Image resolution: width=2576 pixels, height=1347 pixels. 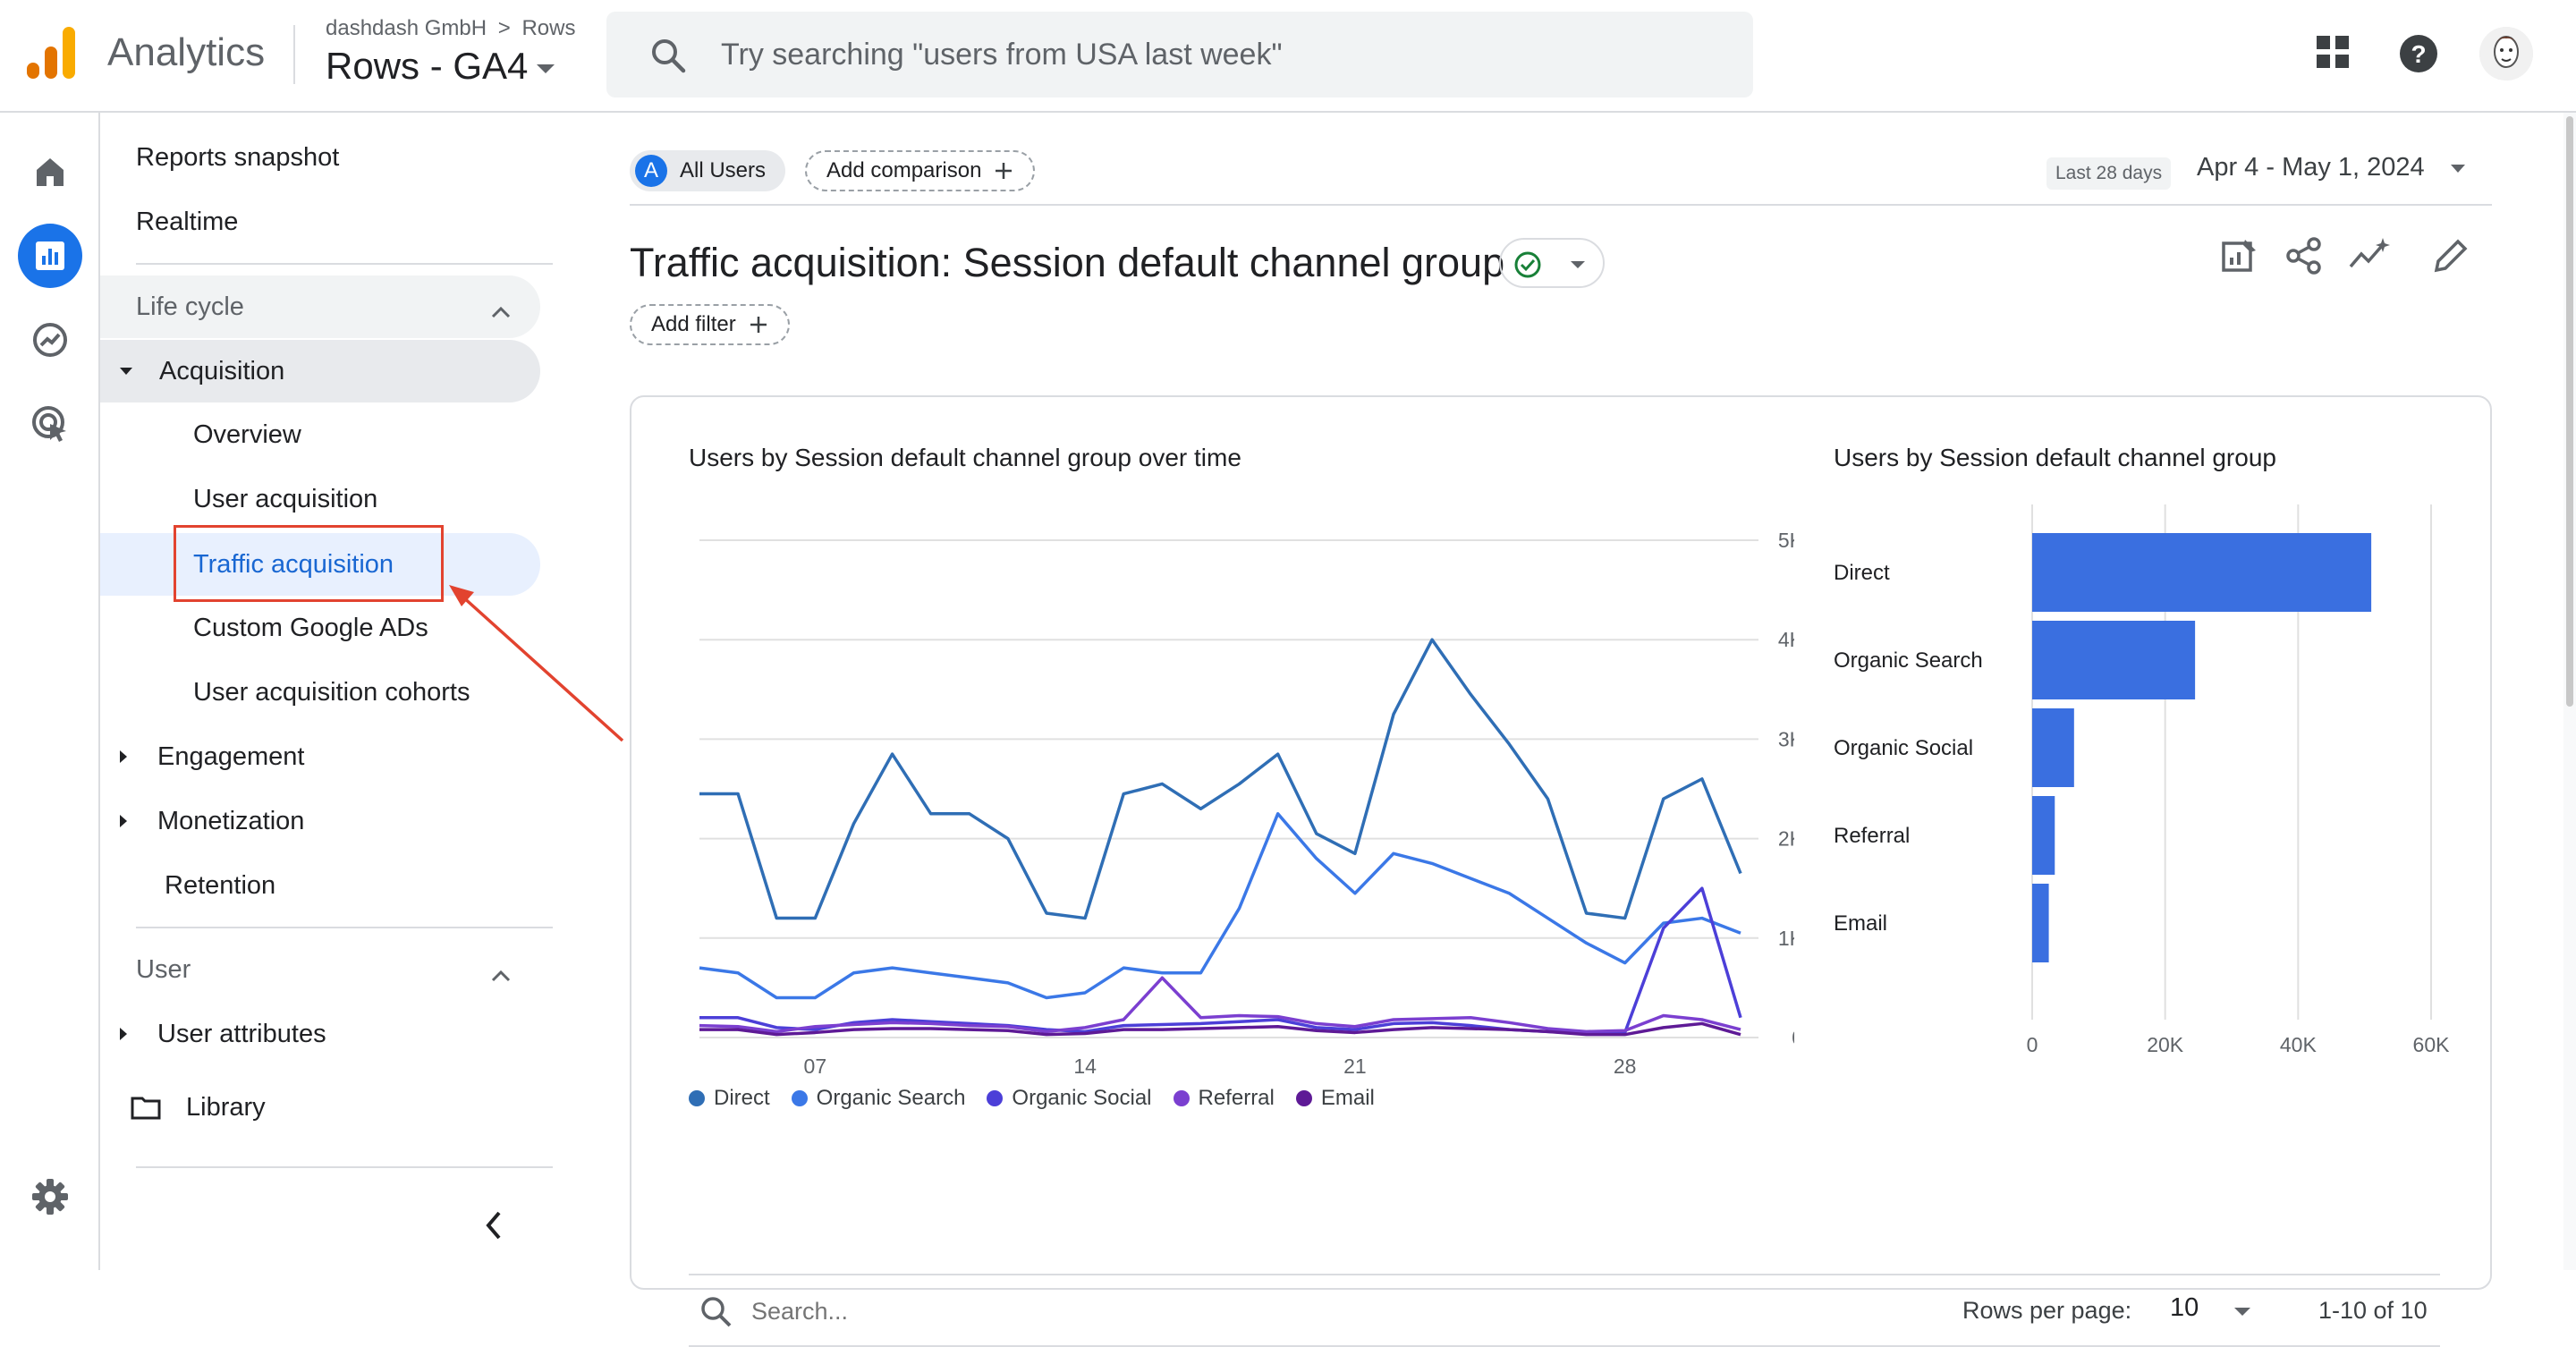 What do you see at coordinates (1786, 639) in the screenshot?
I see `y-tick-label: 4K` at bounding box center [1786, 639].